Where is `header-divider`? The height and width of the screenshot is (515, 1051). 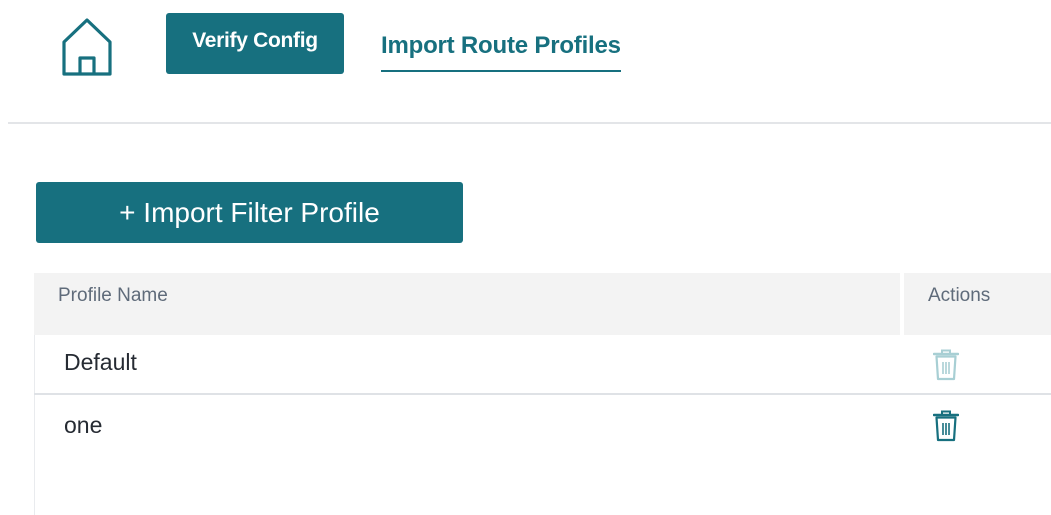
header-divider is located at coordinates (529, 123).